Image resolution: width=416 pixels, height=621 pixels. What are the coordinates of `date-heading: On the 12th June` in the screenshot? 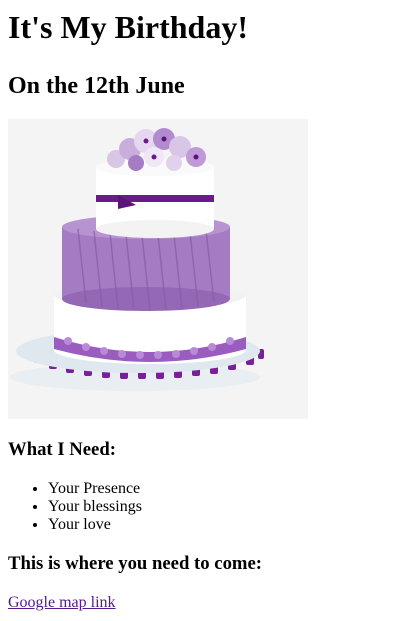 It's located at (96, 86).